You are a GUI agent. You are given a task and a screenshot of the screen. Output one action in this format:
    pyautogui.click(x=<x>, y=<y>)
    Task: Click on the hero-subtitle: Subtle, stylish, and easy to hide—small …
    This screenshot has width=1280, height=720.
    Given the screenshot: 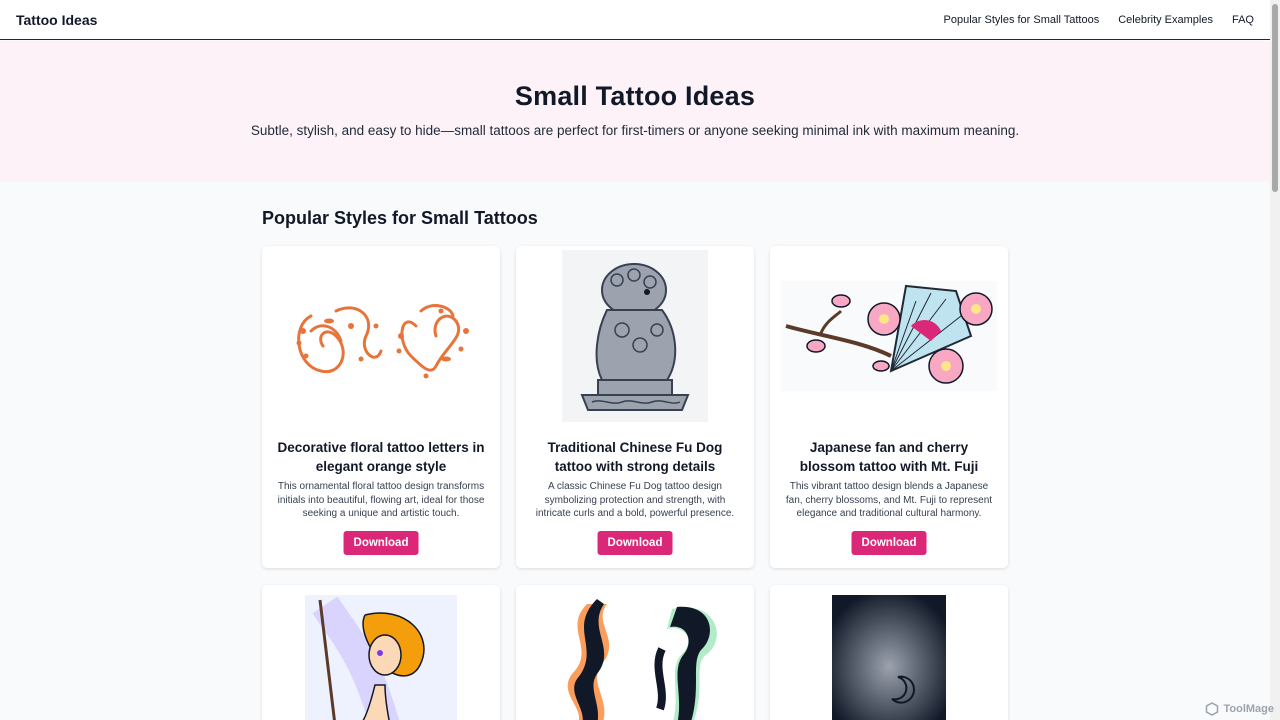 What is the action you would take?
    pyautogui.click(x=635, y=130)
    